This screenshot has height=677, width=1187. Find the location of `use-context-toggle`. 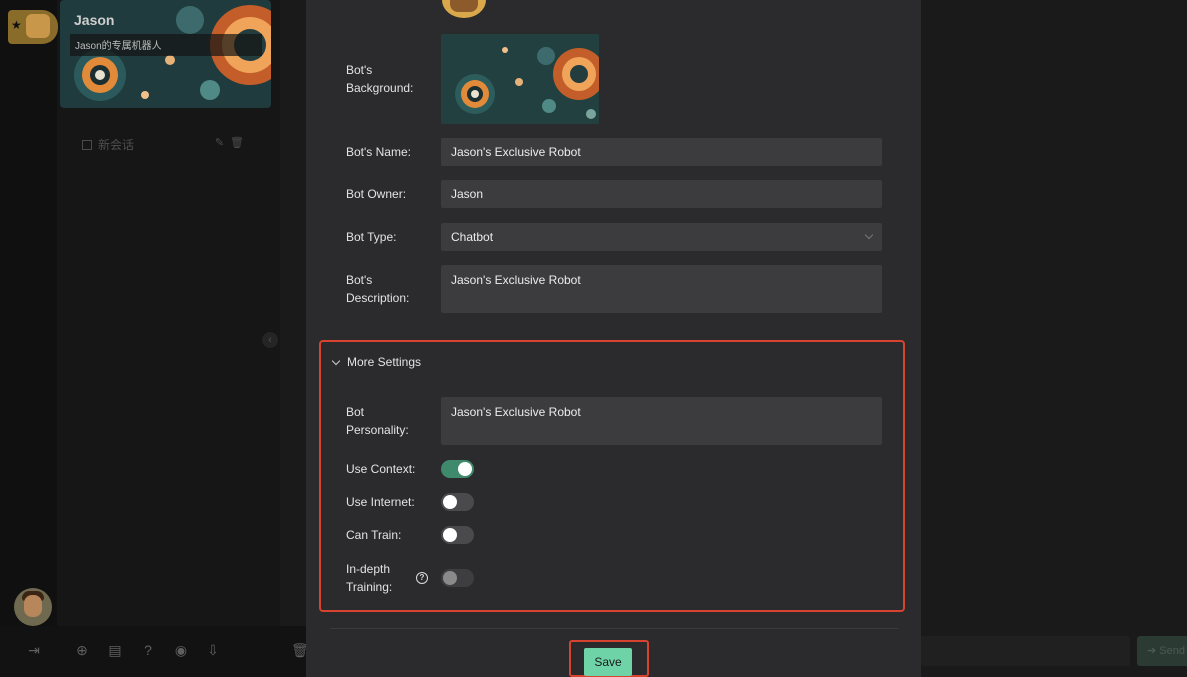

use-context-toggle is located at coordinates (457, 469).